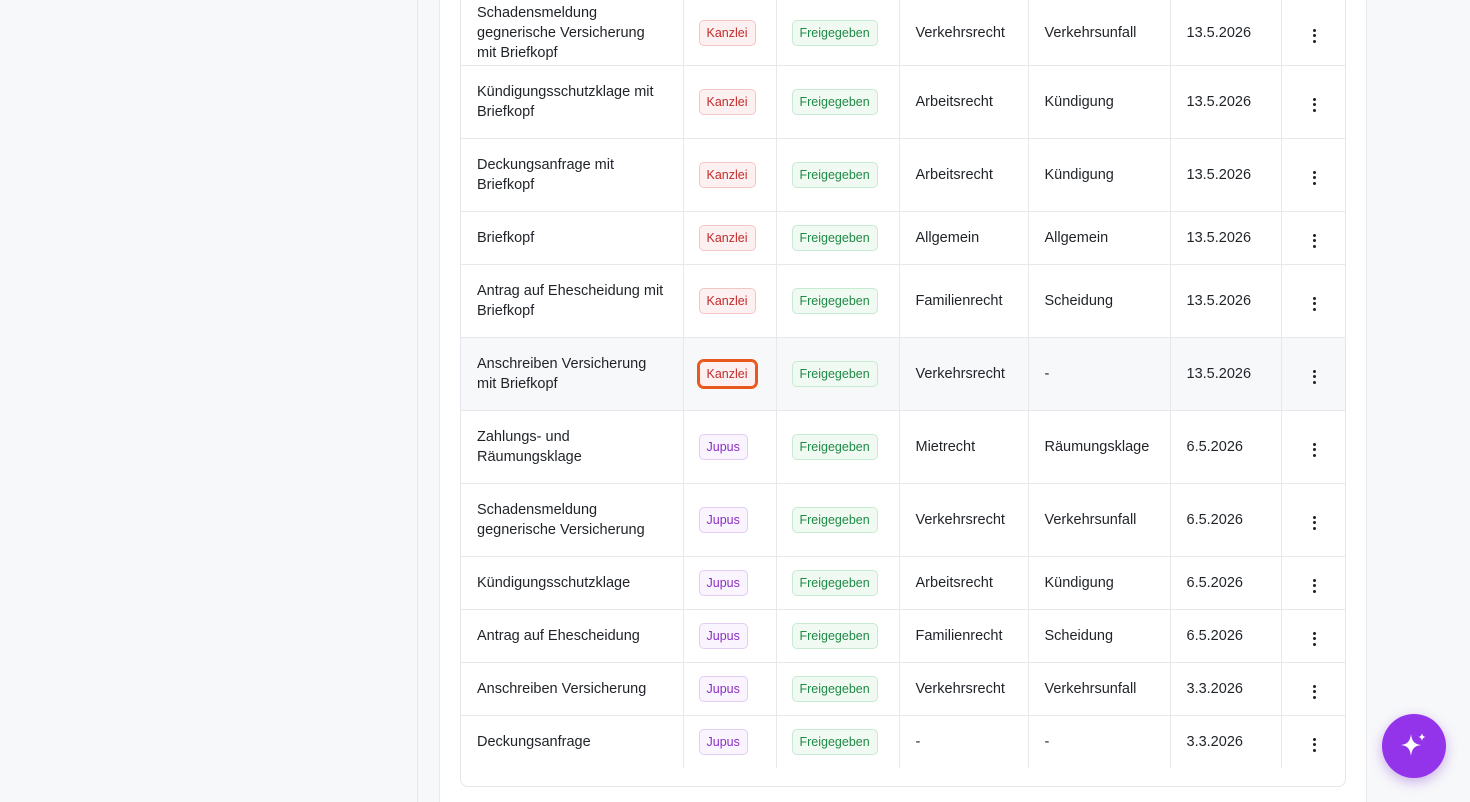 This screenshot has width=1470, height=802. What do you see at coordinates (565, 101) in the screenshot?
I see `template-name: Kündigungsschutzklage mit Briefkopf` at bounding box center [565, 101].